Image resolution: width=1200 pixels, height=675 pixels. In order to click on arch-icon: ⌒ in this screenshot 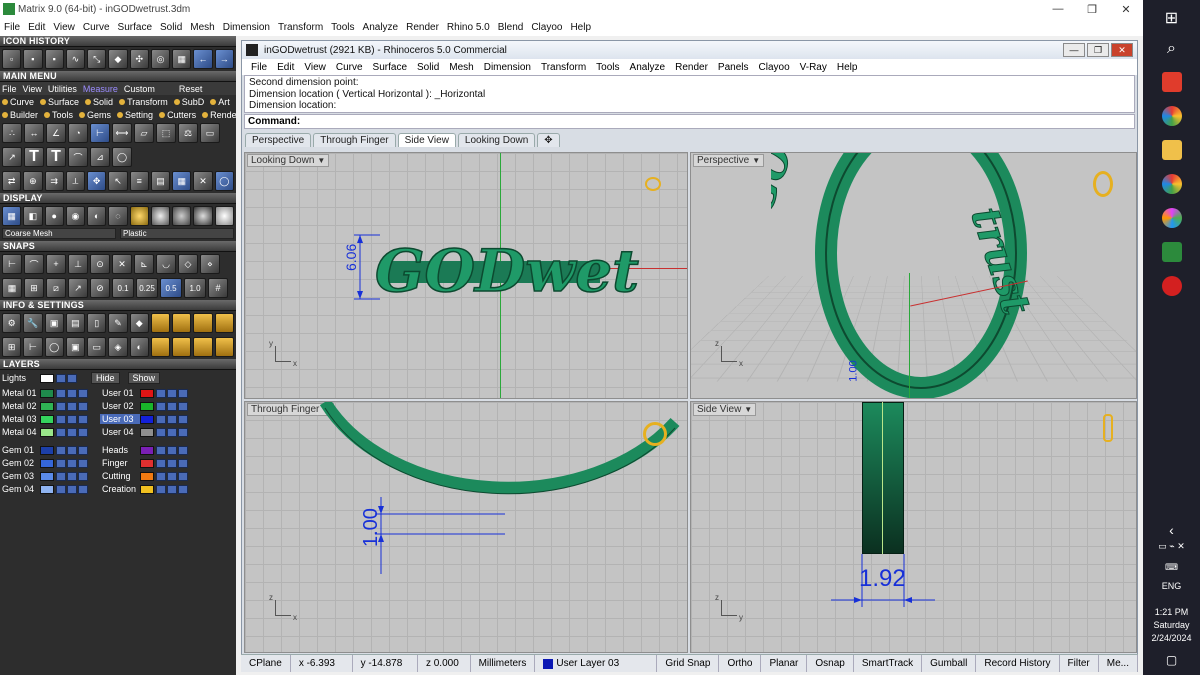, I will do `click(78, 157)`.